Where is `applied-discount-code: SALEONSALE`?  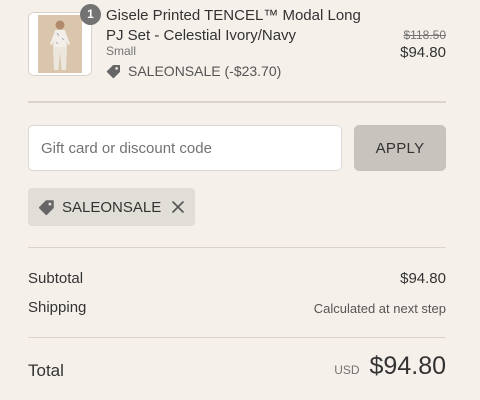 applied-discount-code: SALEONSALE is located at coordinates (112, 207).